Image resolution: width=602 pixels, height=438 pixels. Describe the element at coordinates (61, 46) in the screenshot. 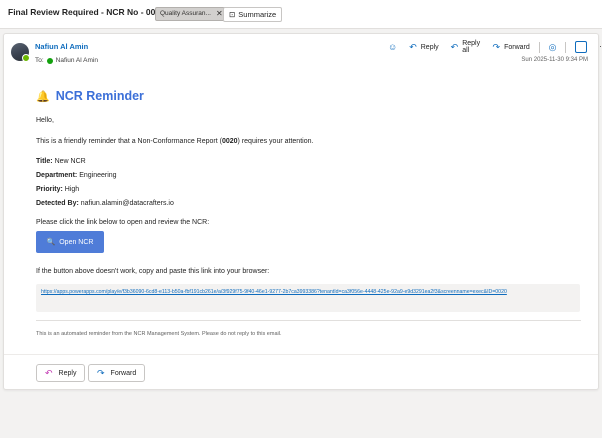

I see `sender-name: Nafiun Al Amin` at that location.